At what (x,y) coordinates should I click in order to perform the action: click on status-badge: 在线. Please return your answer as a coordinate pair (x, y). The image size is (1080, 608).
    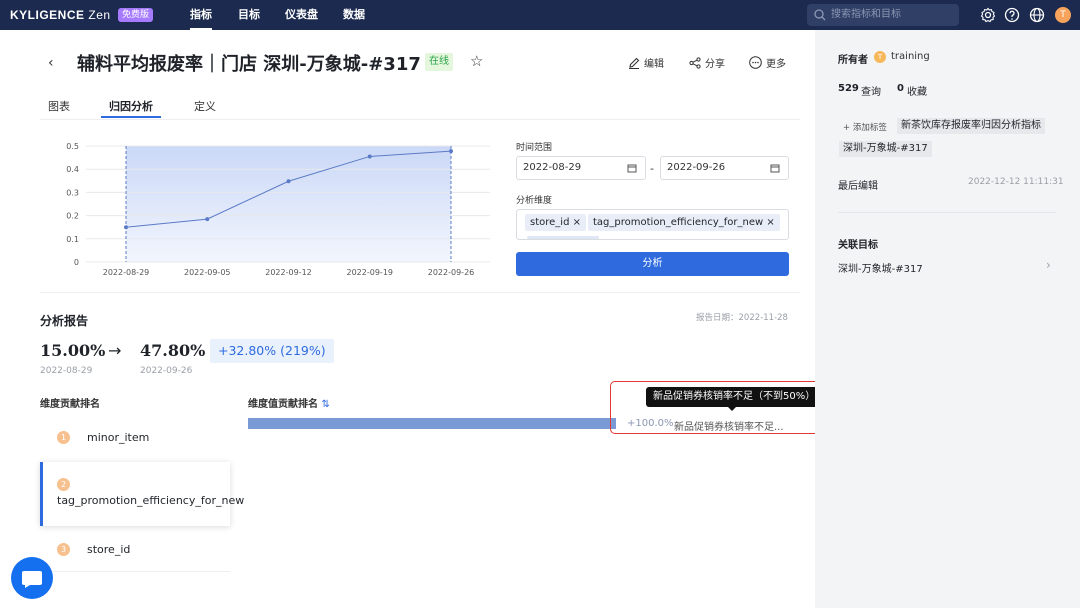
    Looking at the image, I should click on (439, 62).